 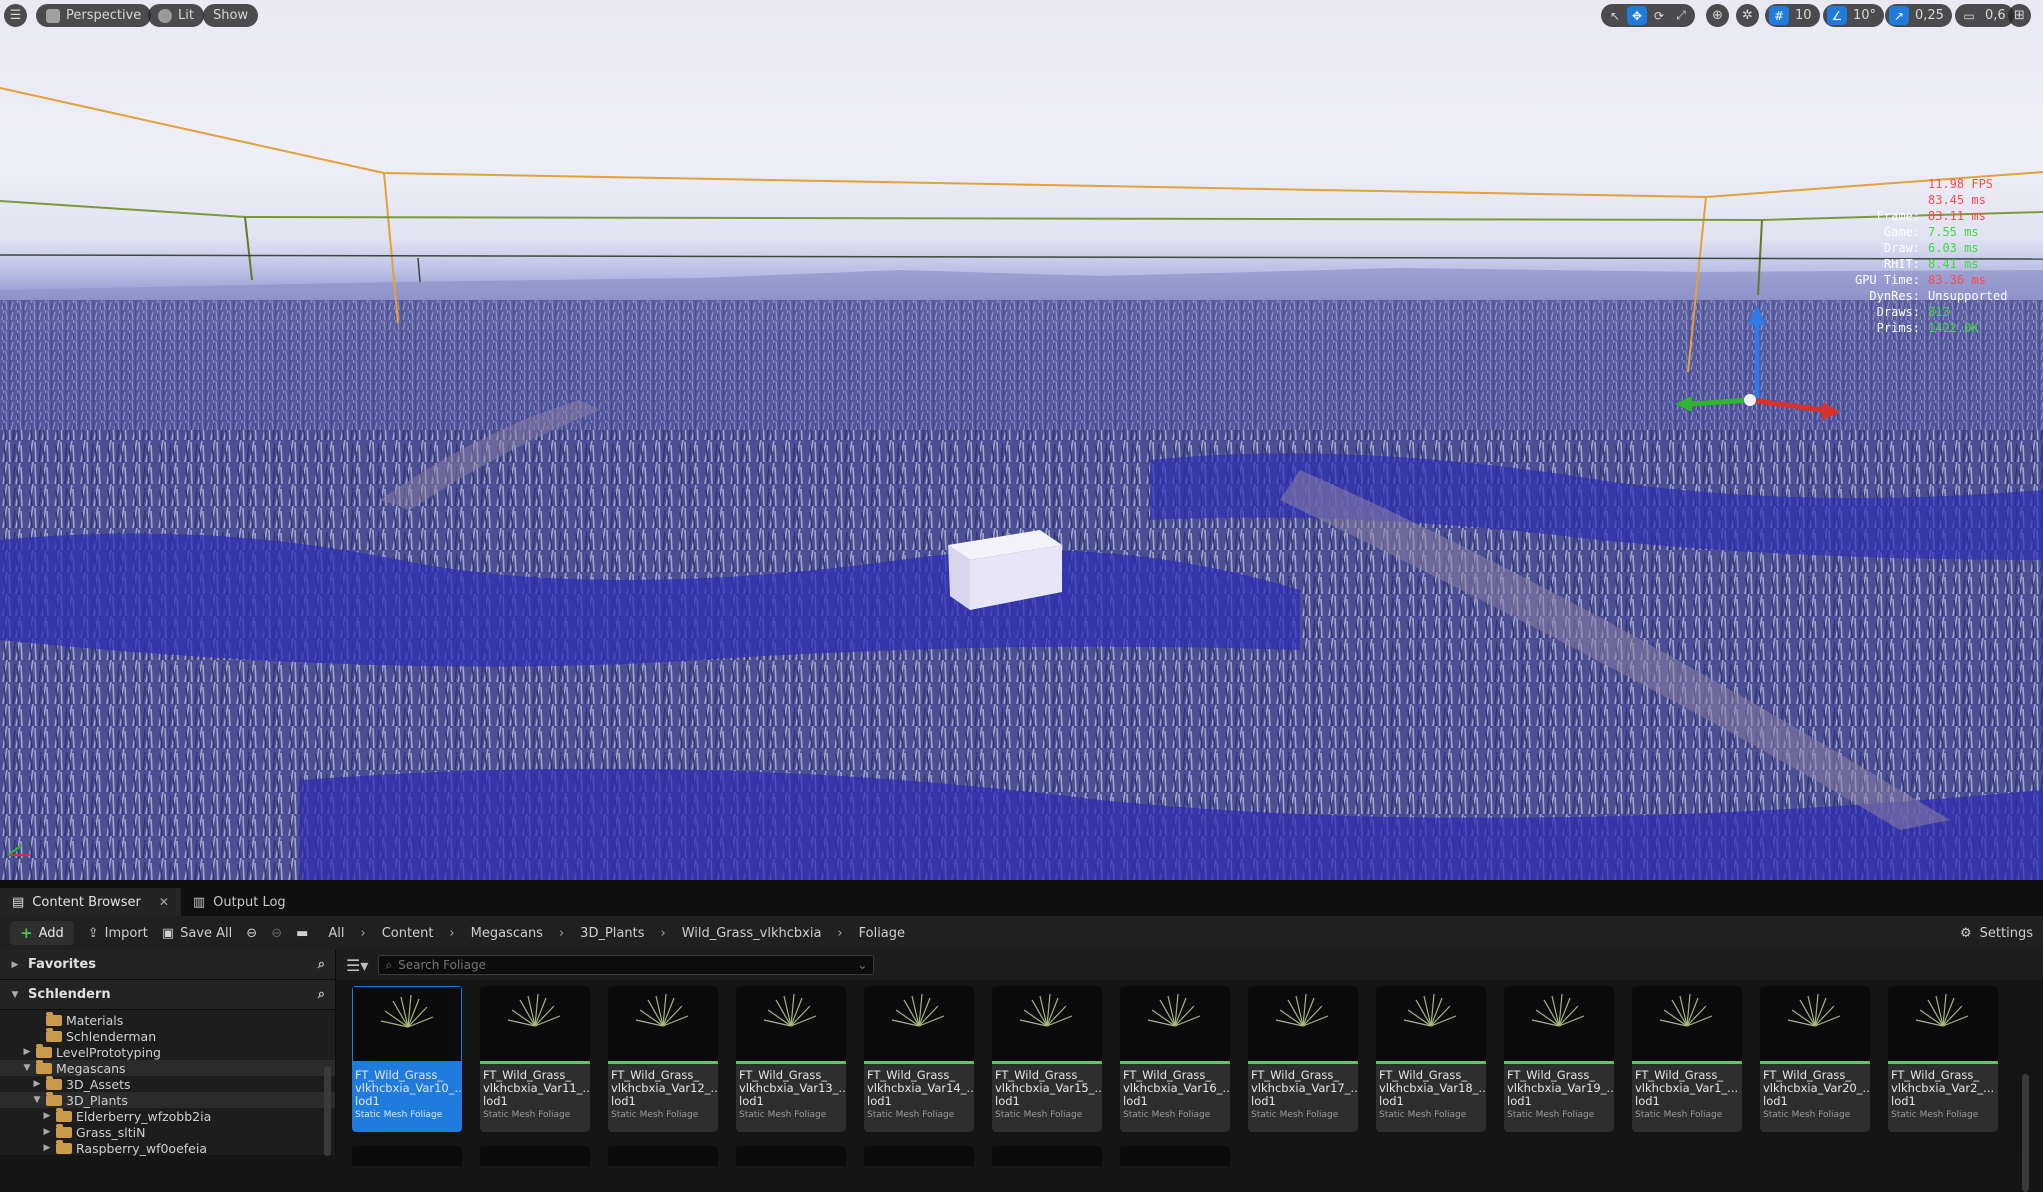 I want to click on select-tool-icon: ↖, so click(x=1615, y=15).